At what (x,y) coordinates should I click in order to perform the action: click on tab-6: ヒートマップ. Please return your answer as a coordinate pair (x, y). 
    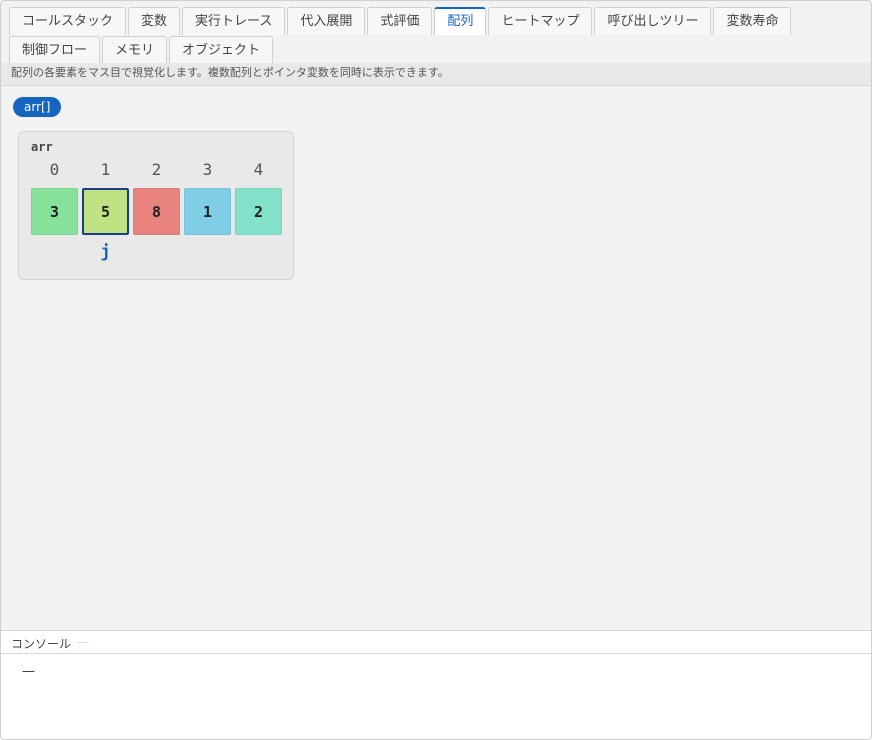
    Looking at the image, I should click on (540, 21).